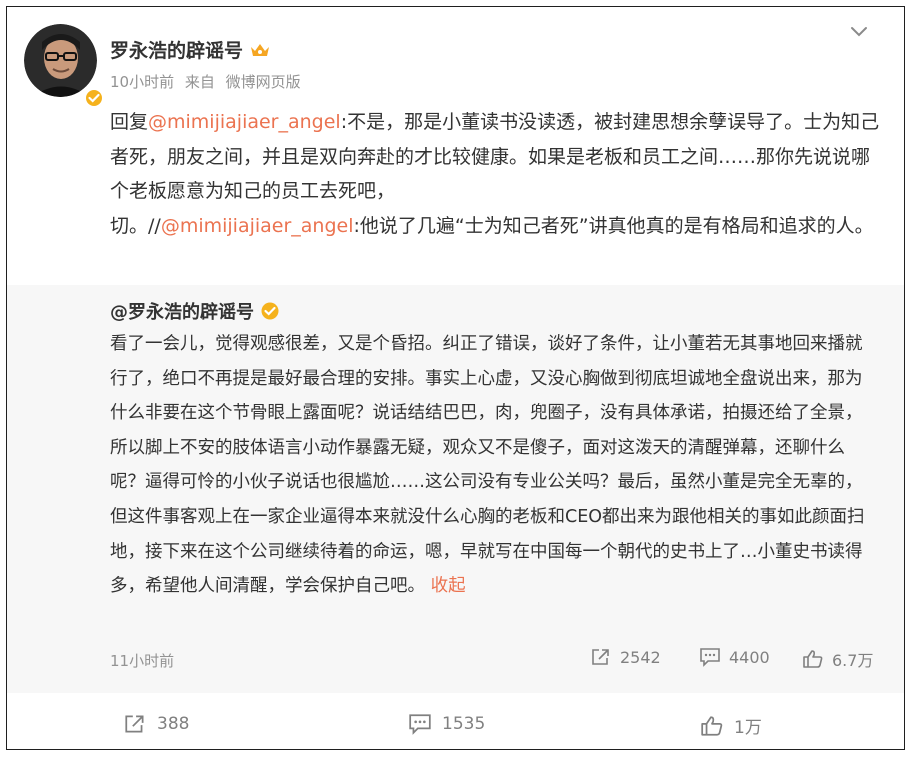 The height and width of the screenshot is (758, 911). Describe the element at coordinates (260, 49) in the screenshot. I see `crown-badge-icon` at that location.